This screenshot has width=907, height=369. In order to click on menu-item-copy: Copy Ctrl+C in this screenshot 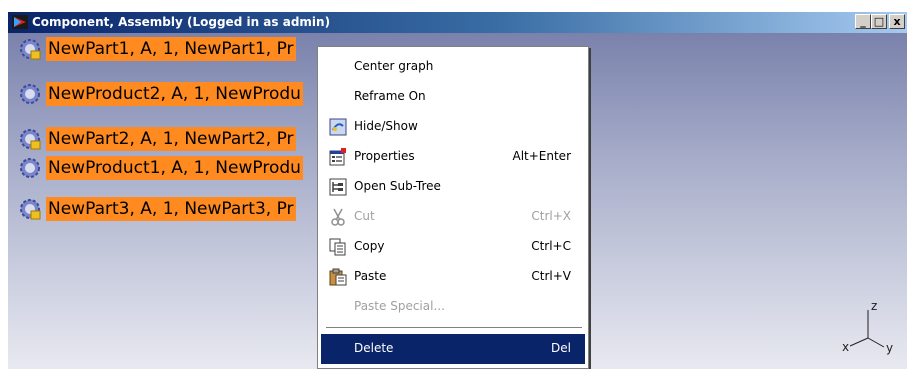, I will do `click(453, 247)`.